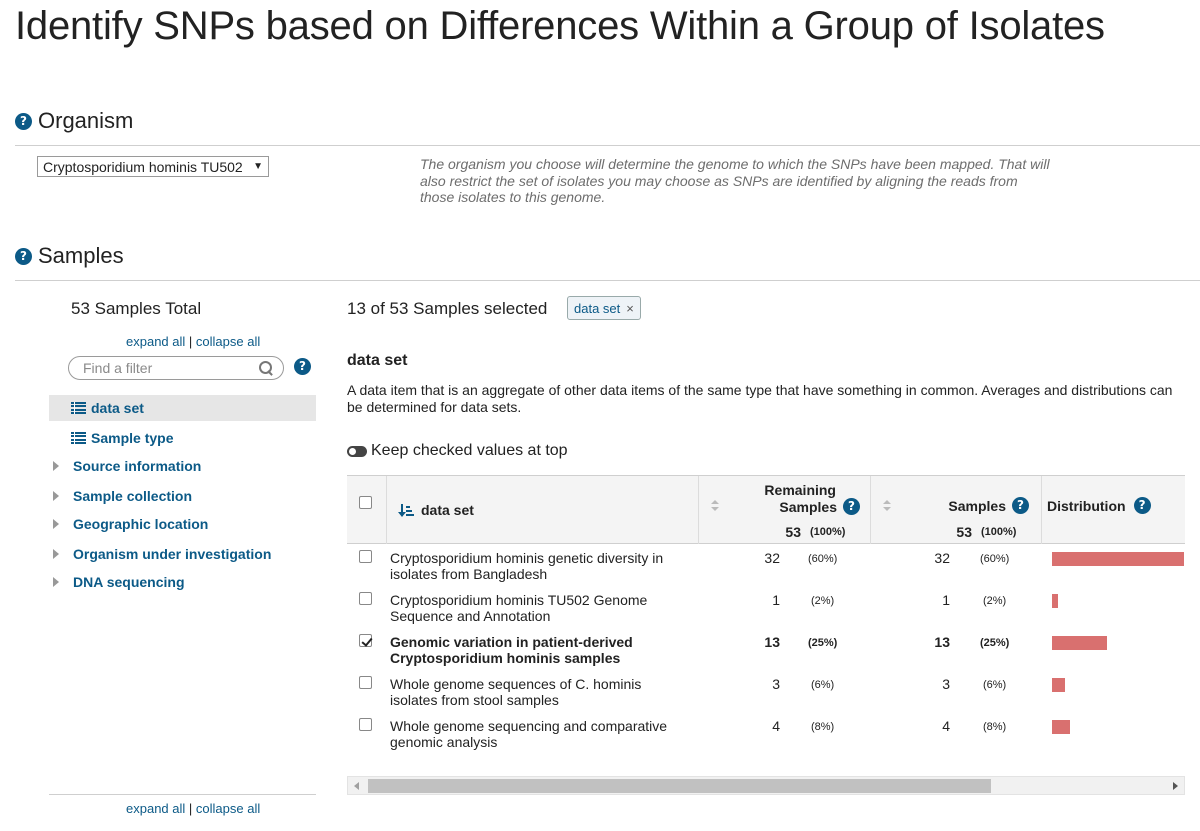  I want to click on column-header-name-label: data set, so click(447, 510).